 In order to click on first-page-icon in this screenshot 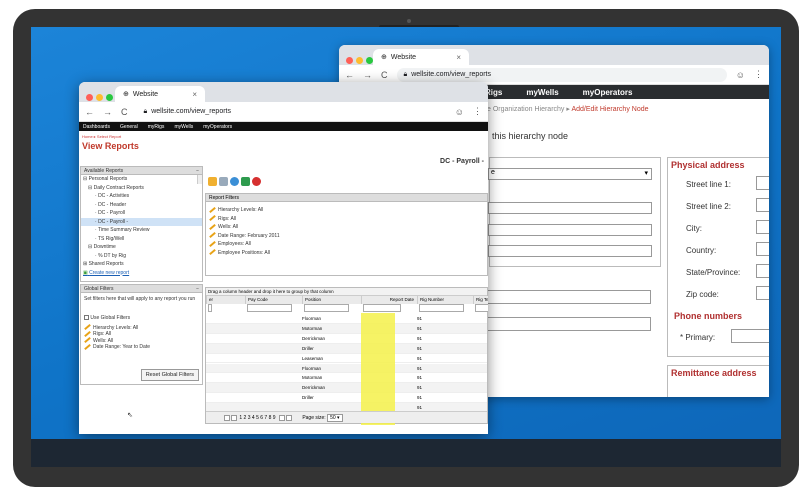, I will do `click(227, 417)`.